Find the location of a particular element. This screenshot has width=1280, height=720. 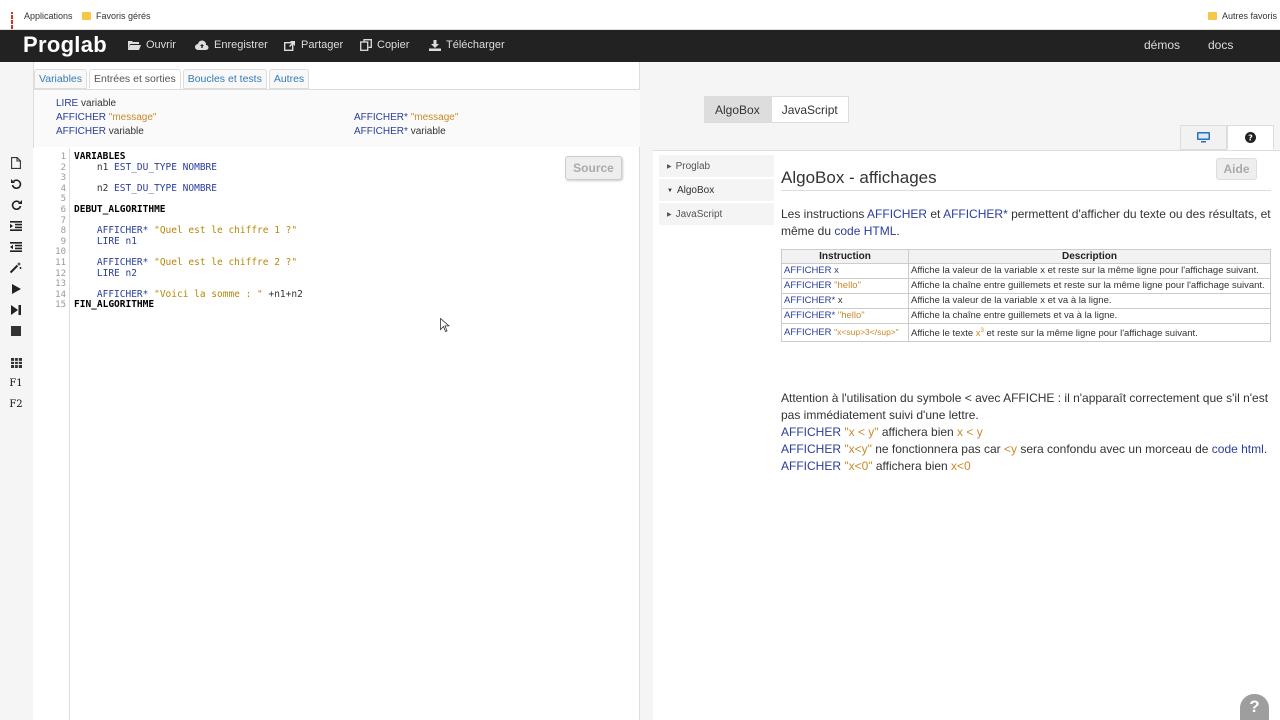

table-cell: AFFICHER "hello" is located at coordinates (845, 286).